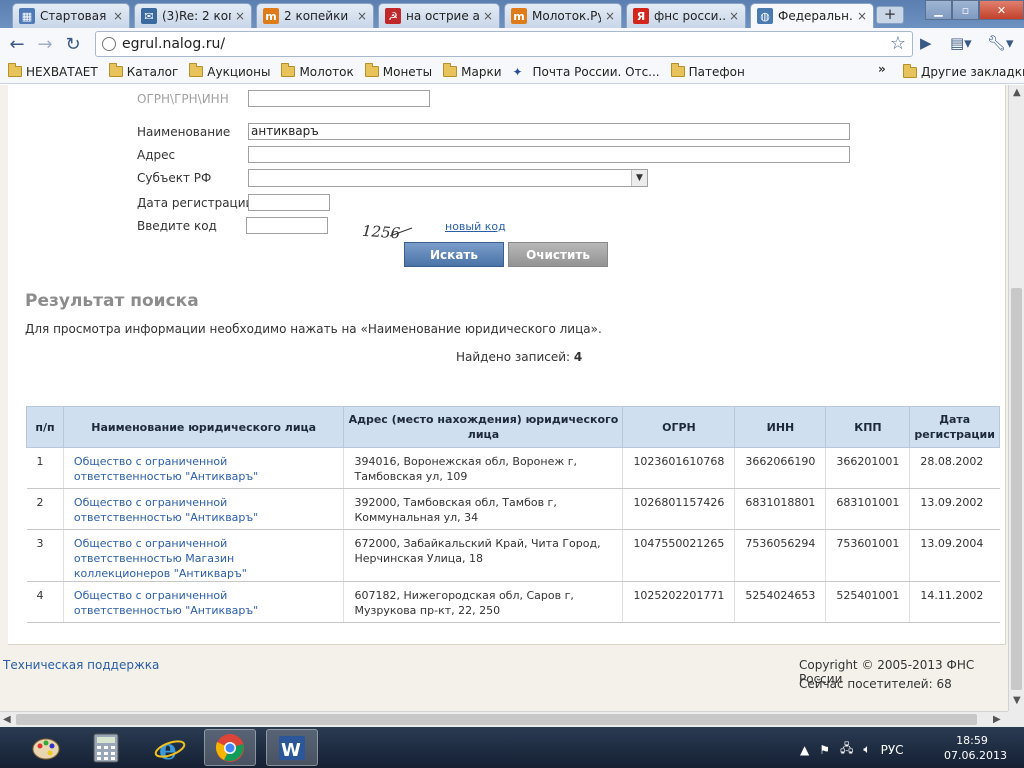 This screenshot has width=1024, height=768. I want to click on taskbar-word: W, so click(292, 747).